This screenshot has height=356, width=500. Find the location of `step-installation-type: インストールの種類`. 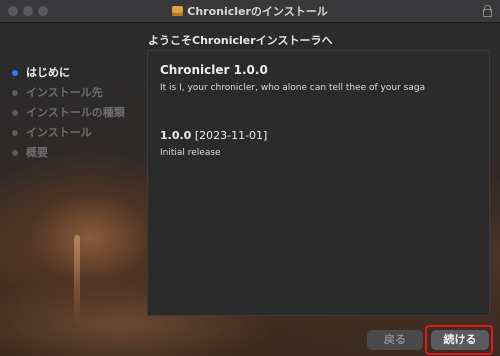

step-installation-type: インストールの種類 is located at coordinates (68, 116).